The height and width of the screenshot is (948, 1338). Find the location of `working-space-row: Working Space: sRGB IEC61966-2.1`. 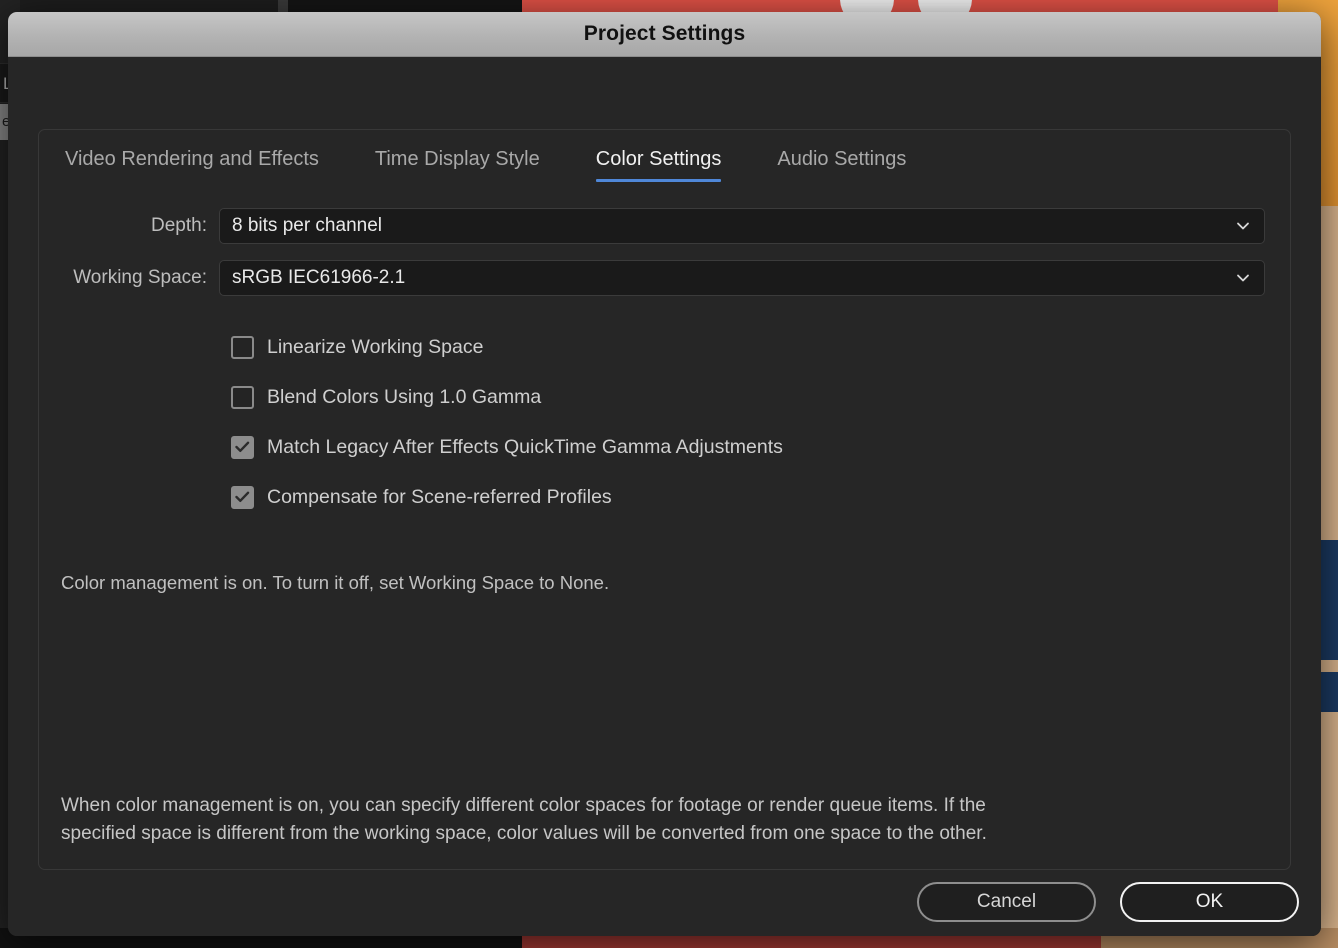

working-space-row: Working Space: sRGB IEC61966-2.1 is located at coordinates (664, 278).